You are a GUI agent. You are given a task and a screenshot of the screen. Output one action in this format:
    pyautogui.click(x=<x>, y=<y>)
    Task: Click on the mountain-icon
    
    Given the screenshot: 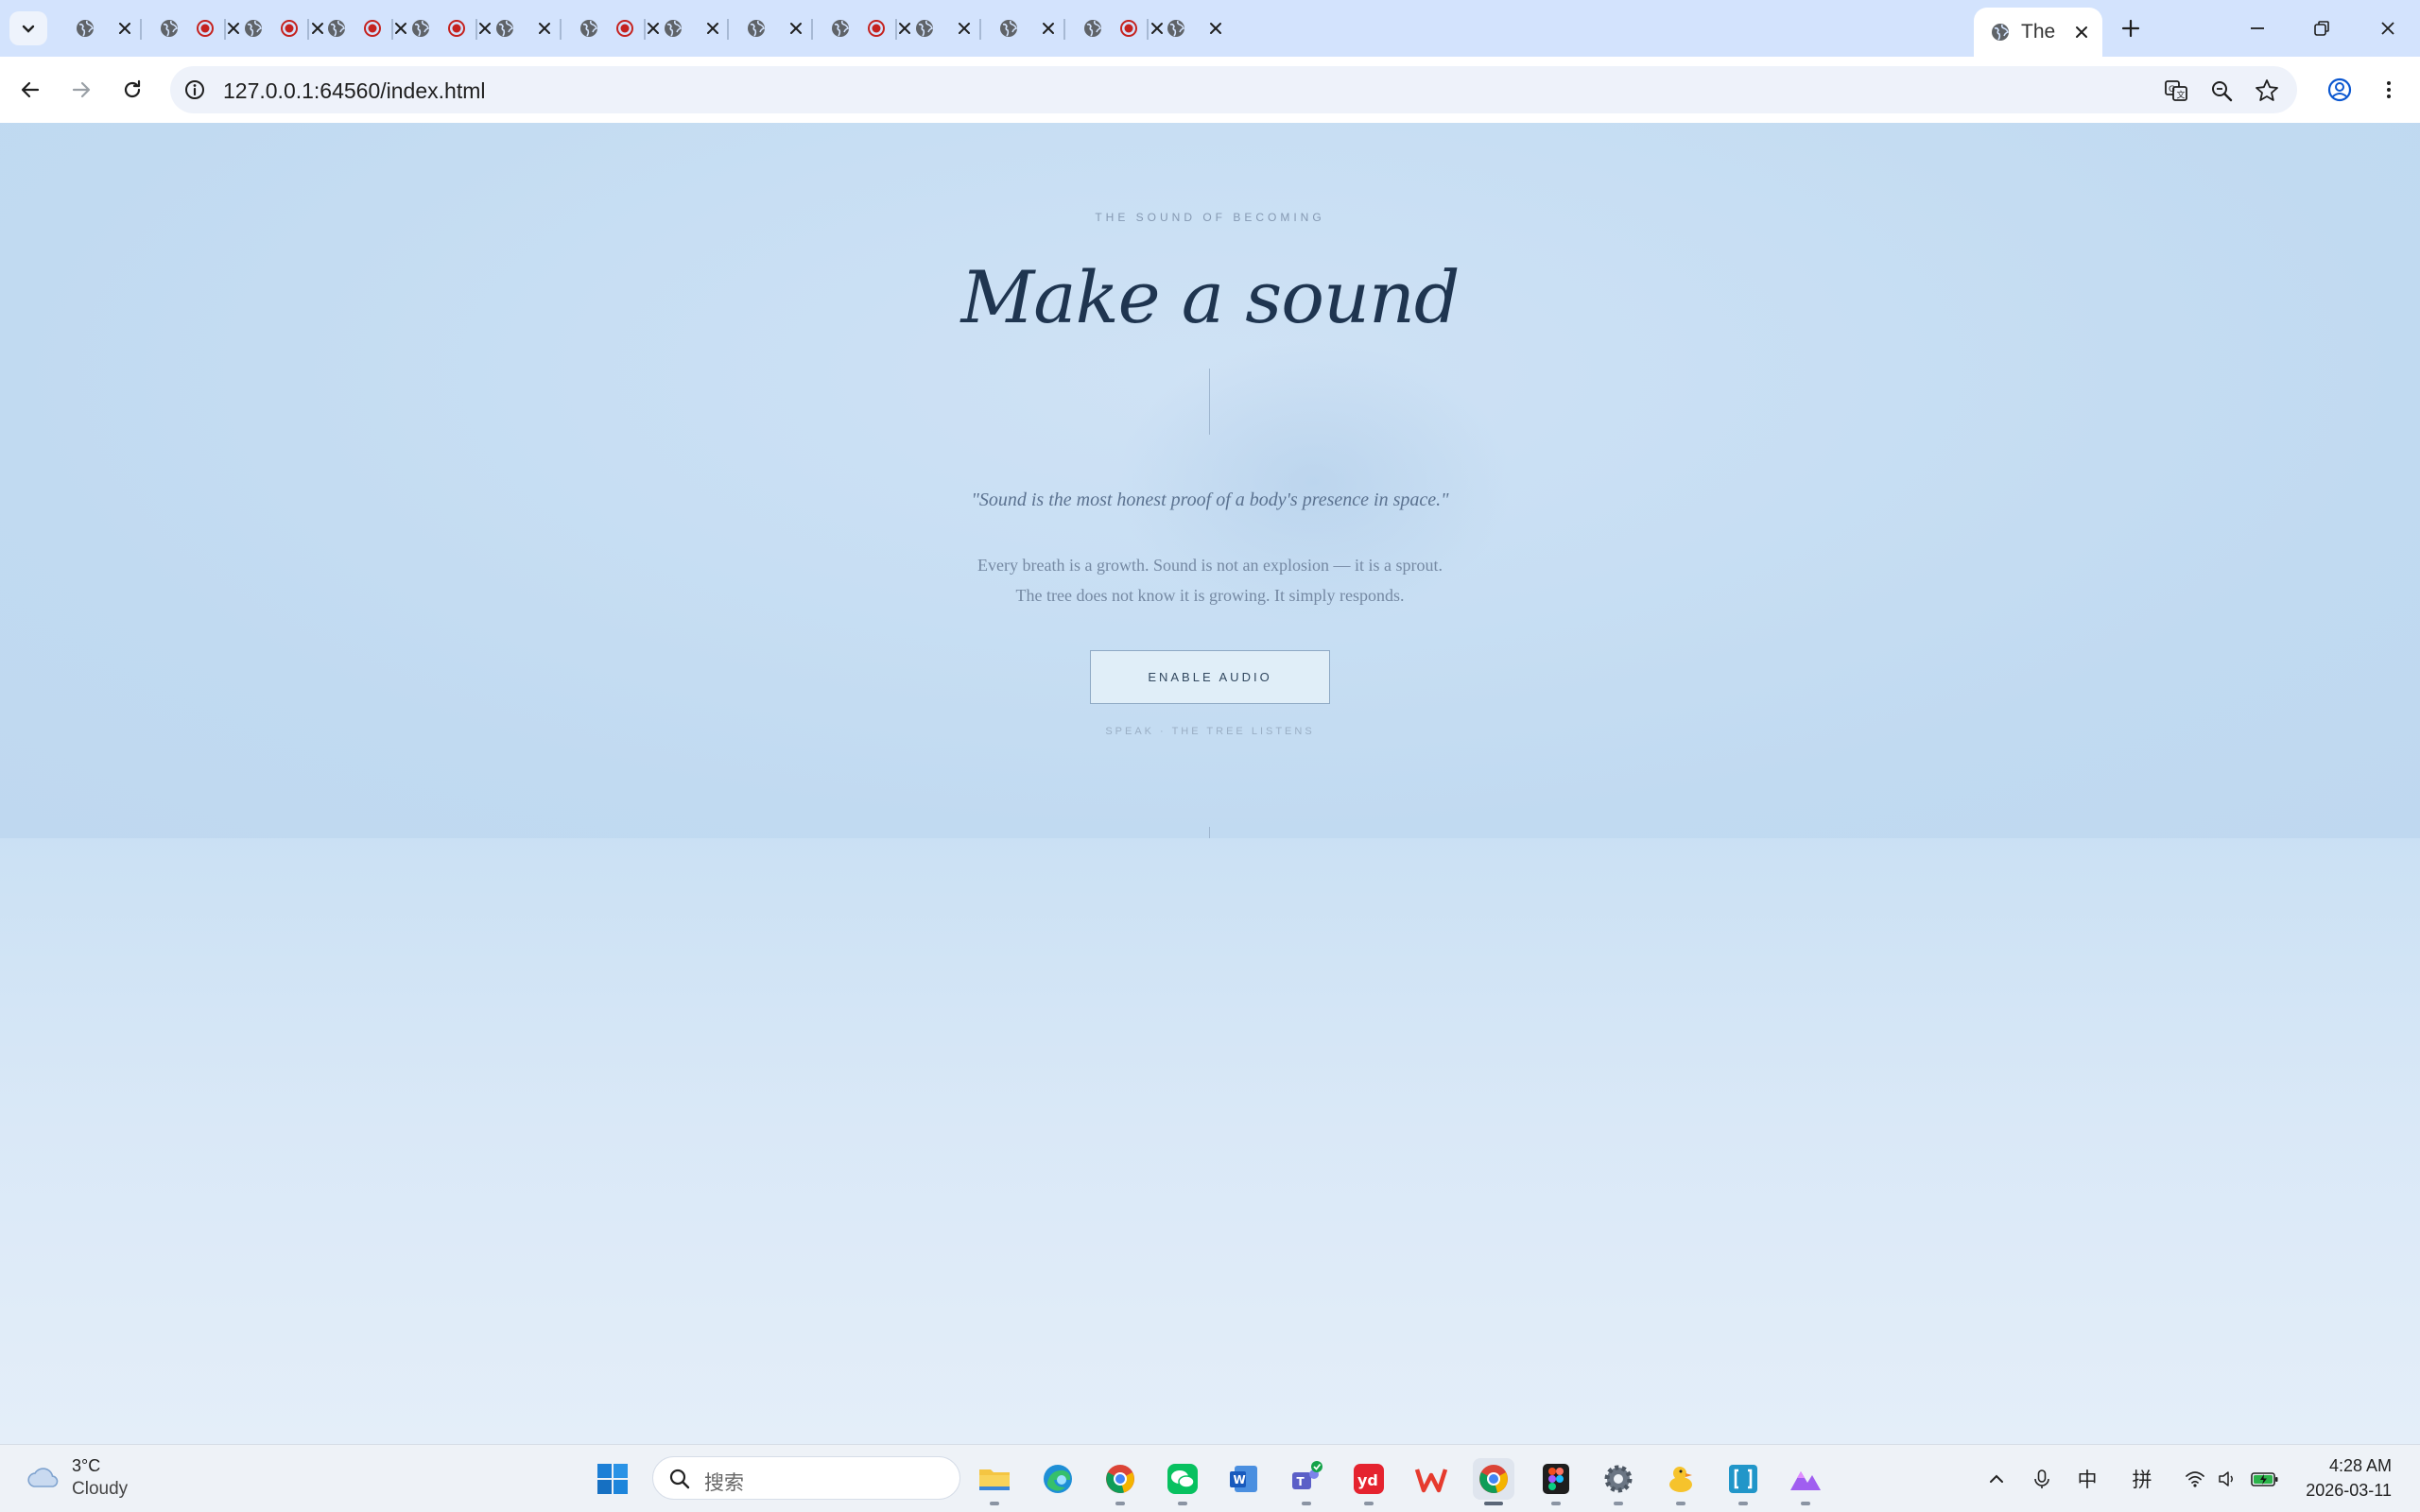 What is the action you would take?
    pyautogui.click(x=1805, y=1480)
    